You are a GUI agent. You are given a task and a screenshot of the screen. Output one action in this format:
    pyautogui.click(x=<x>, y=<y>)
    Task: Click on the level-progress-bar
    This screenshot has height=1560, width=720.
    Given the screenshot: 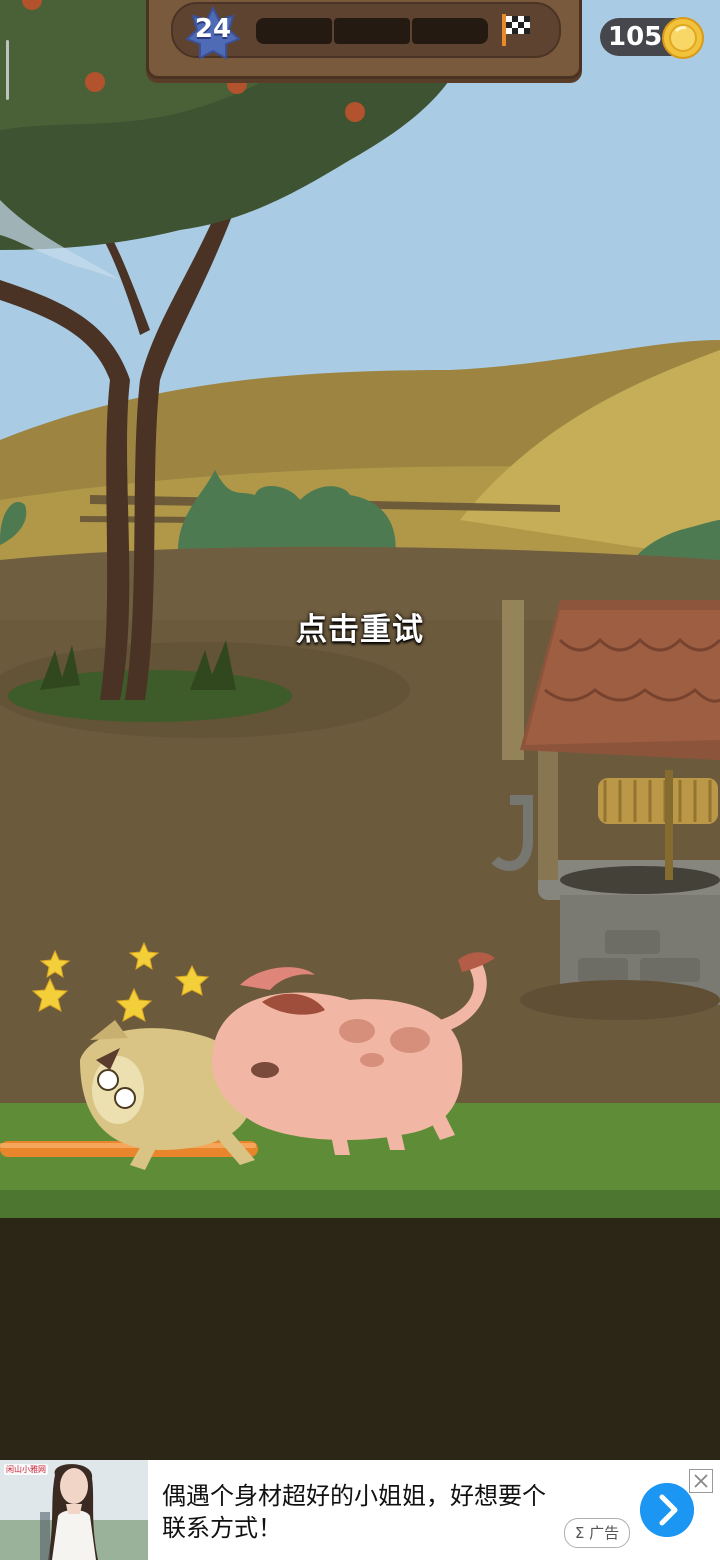 What is the action you would take?
    pyautogui.click(x=372, y=31)
    